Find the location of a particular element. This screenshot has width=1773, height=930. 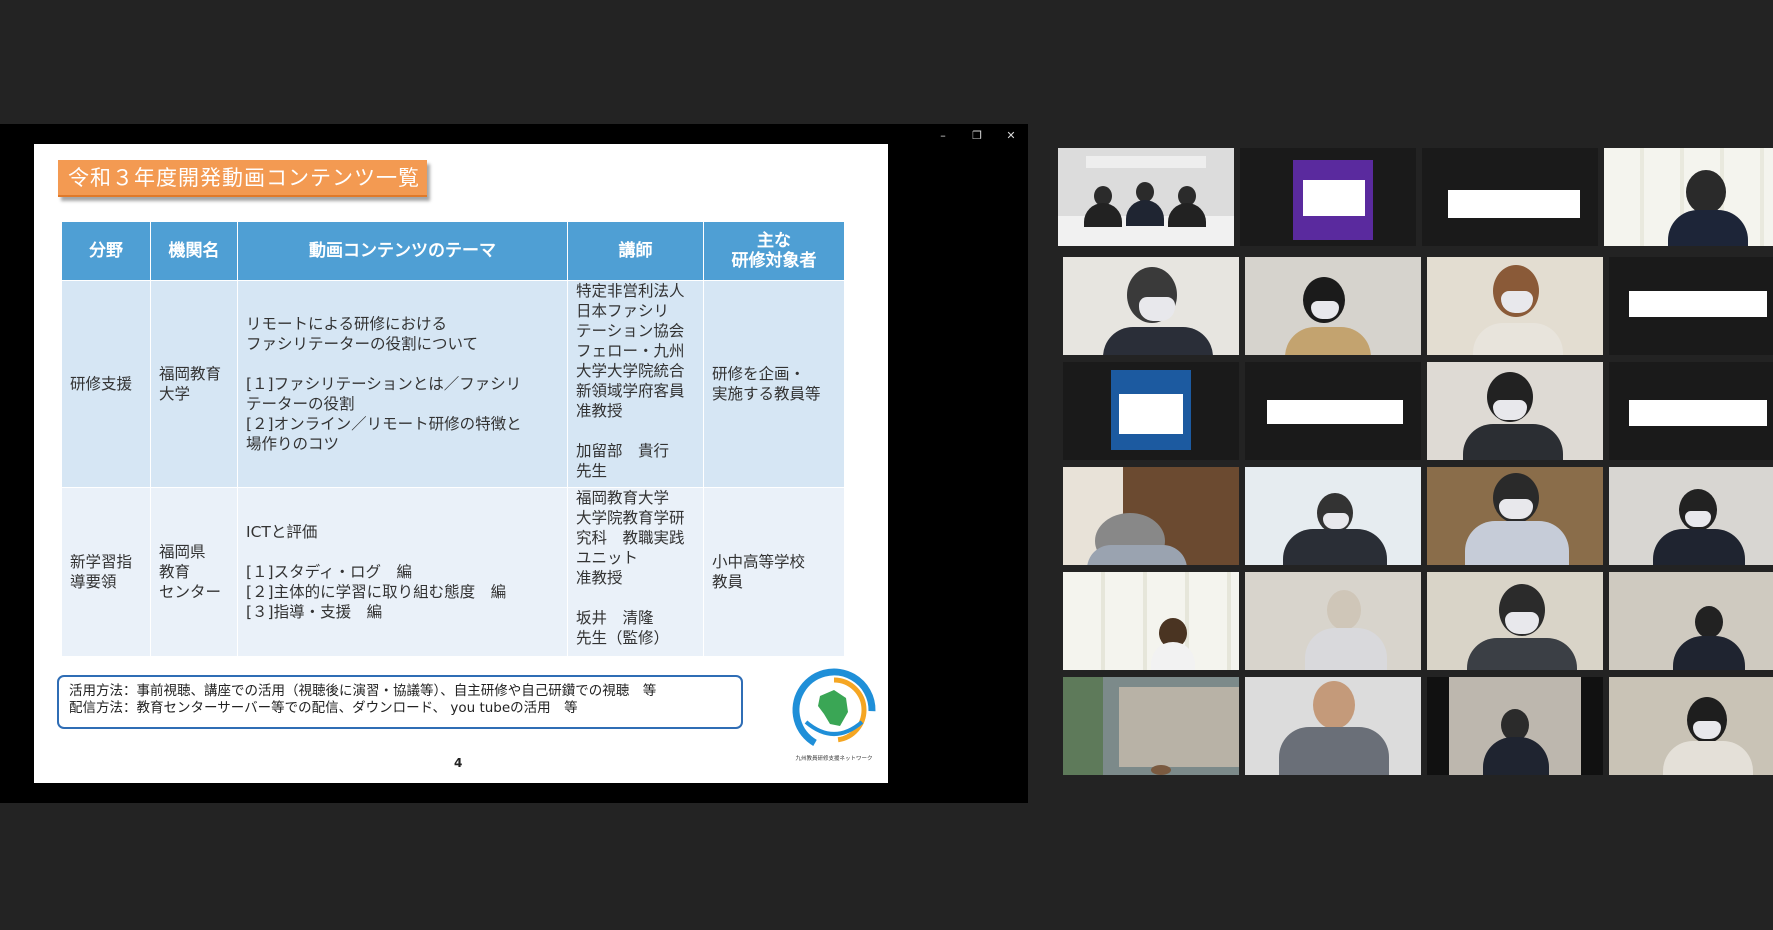

slide-title: 令和３年度開発動画コンテンツ一覧 is located at coordinates (242, 178).